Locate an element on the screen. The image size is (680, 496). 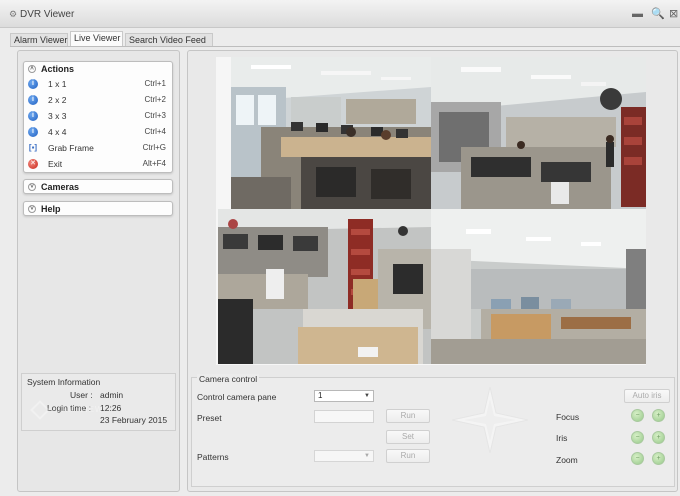
action-label: 3 x 3 is located at coordinates (57, 116).